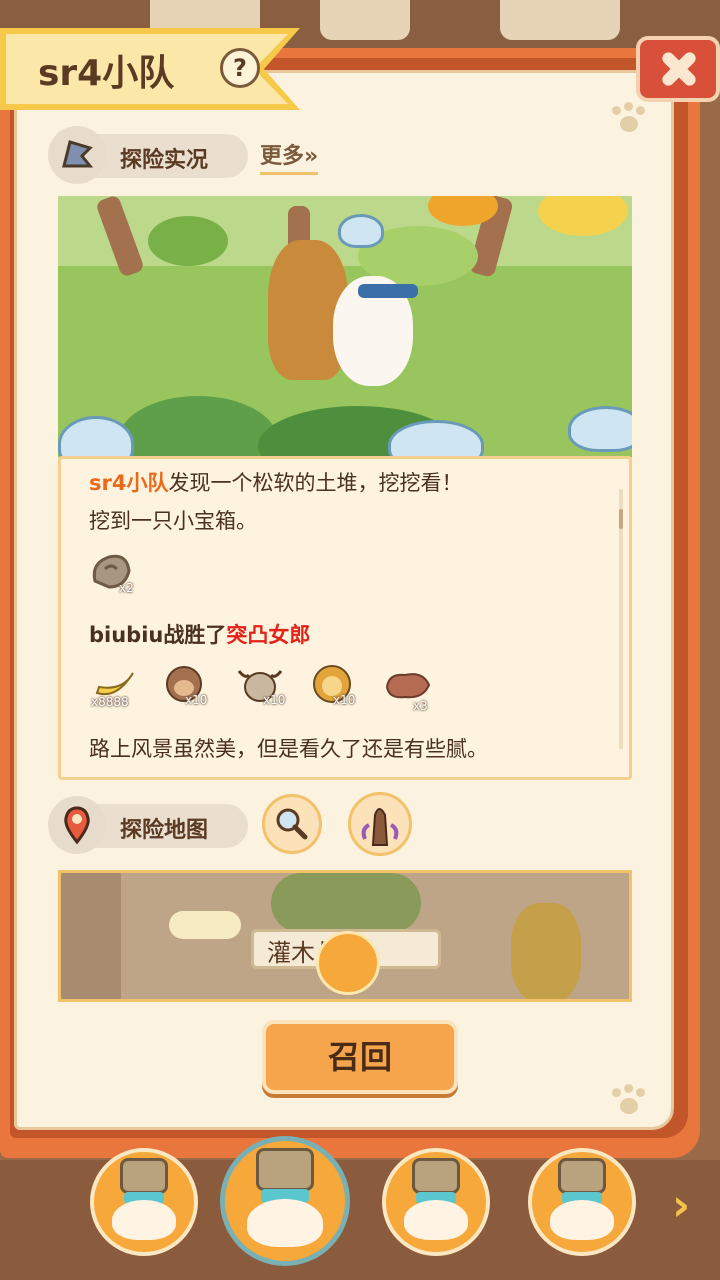  What do you see at coordinates (240, 68) in the screenshot?
I see `help-button: ?` at bounding box center [240, 68].